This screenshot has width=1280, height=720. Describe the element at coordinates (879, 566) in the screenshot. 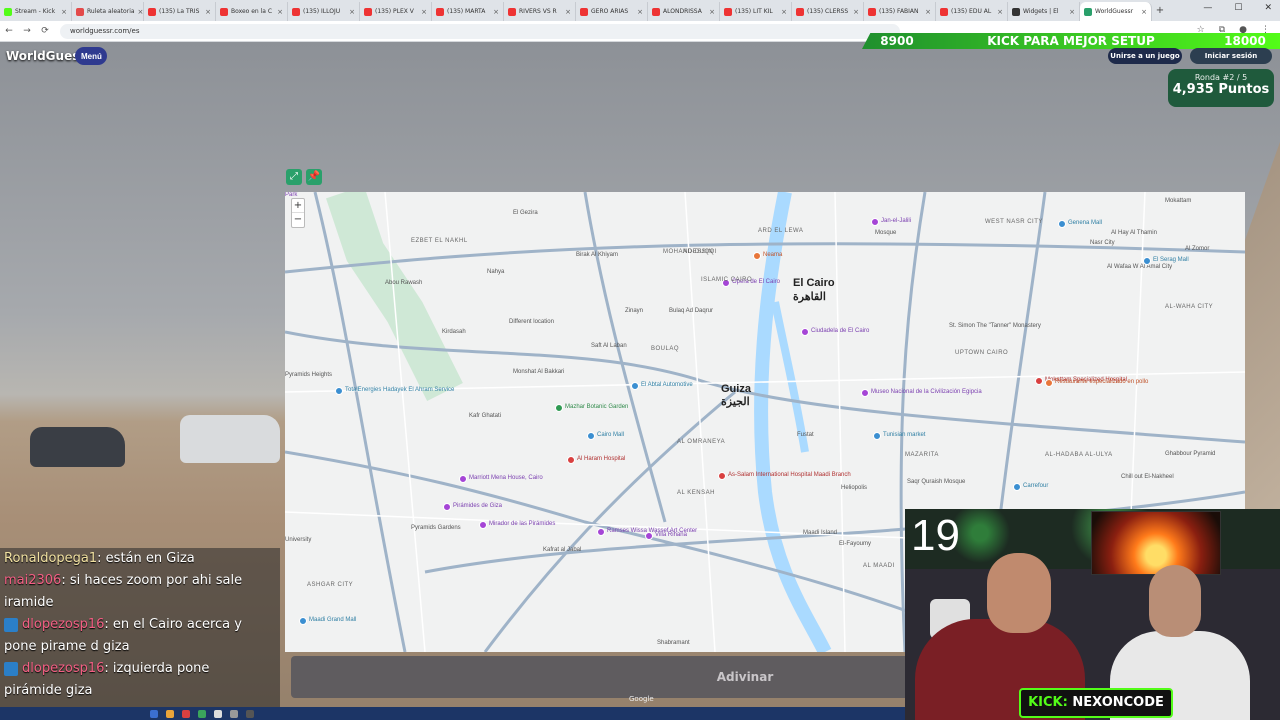

I see `map-label: AL MAADI` at that location.